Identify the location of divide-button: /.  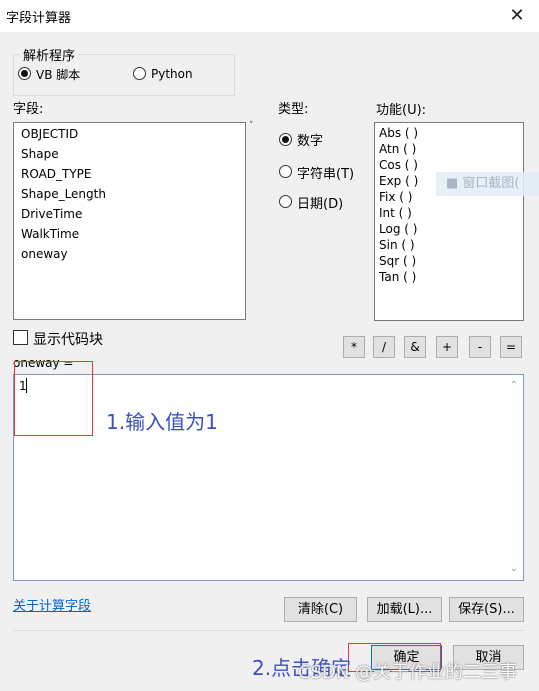
(384, 347).